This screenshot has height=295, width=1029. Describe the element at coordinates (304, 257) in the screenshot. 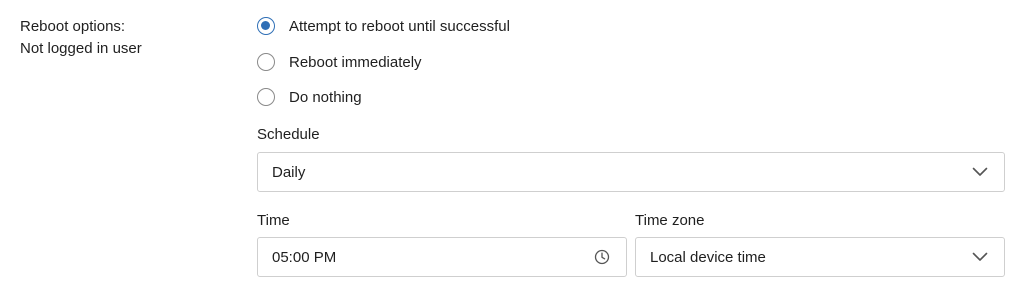

I see `time-value: 05:00 PM` at that location.